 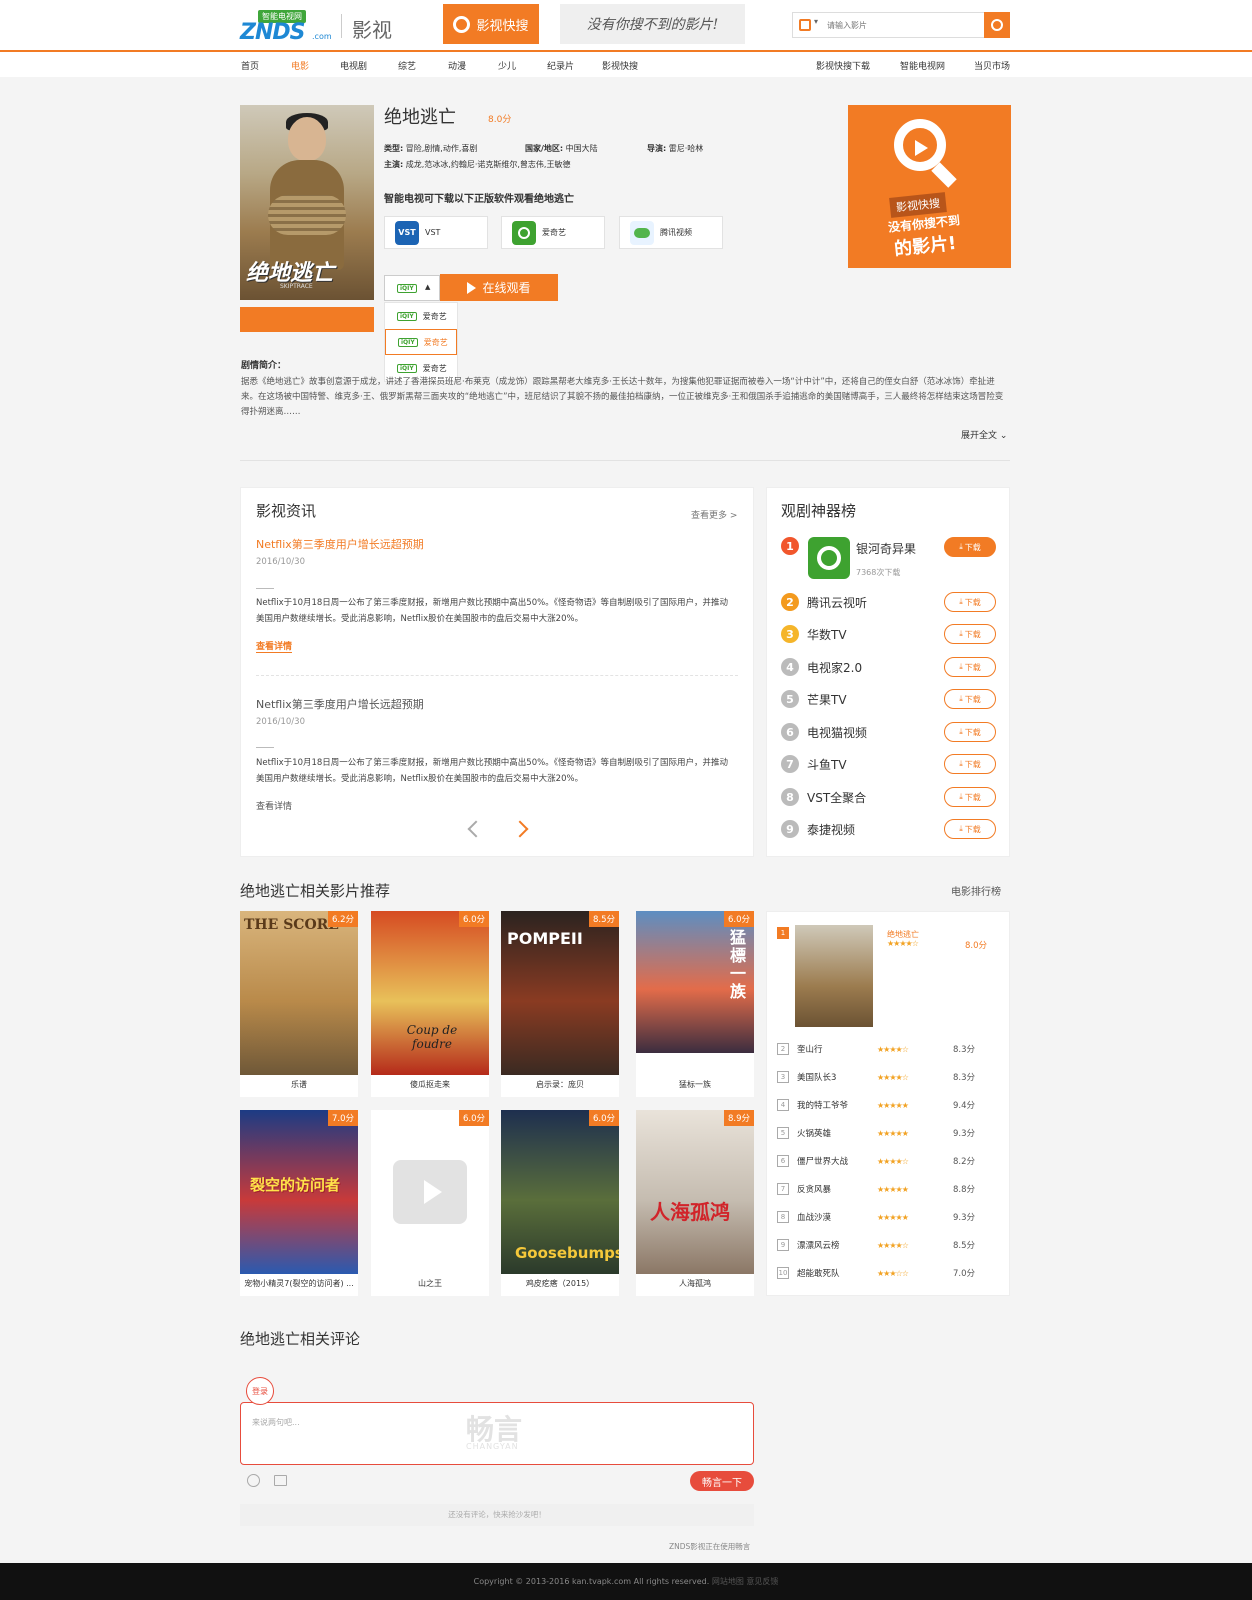 What do you see at coordinates (714, 514) in the screenshot?
I see `news-more-link: 查看更多 >` at bounding box center [714, 514].